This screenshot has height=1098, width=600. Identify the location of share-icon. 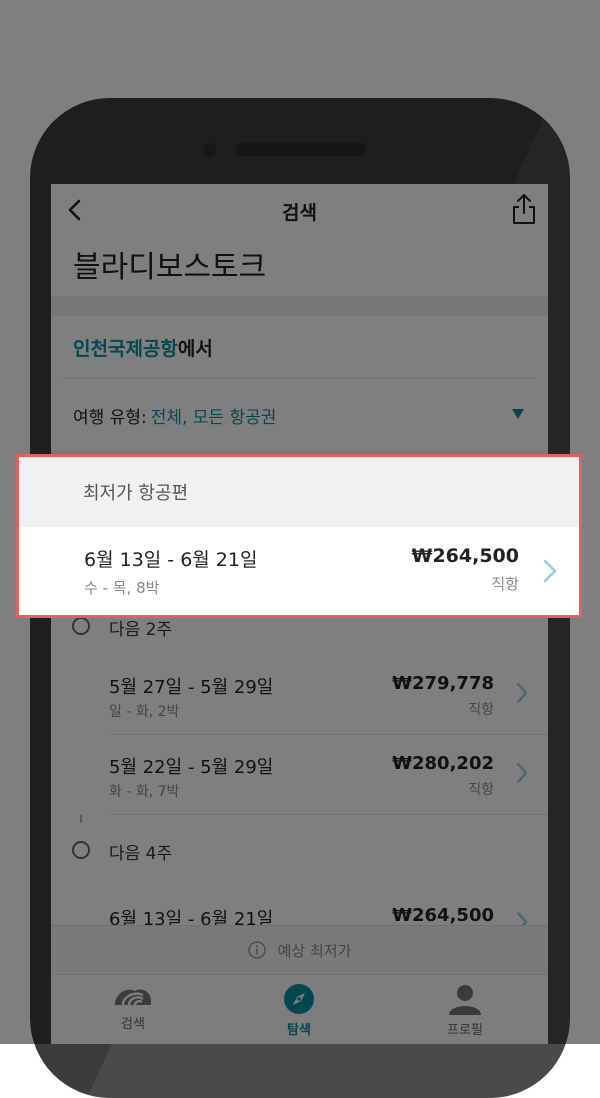
(524, 209).